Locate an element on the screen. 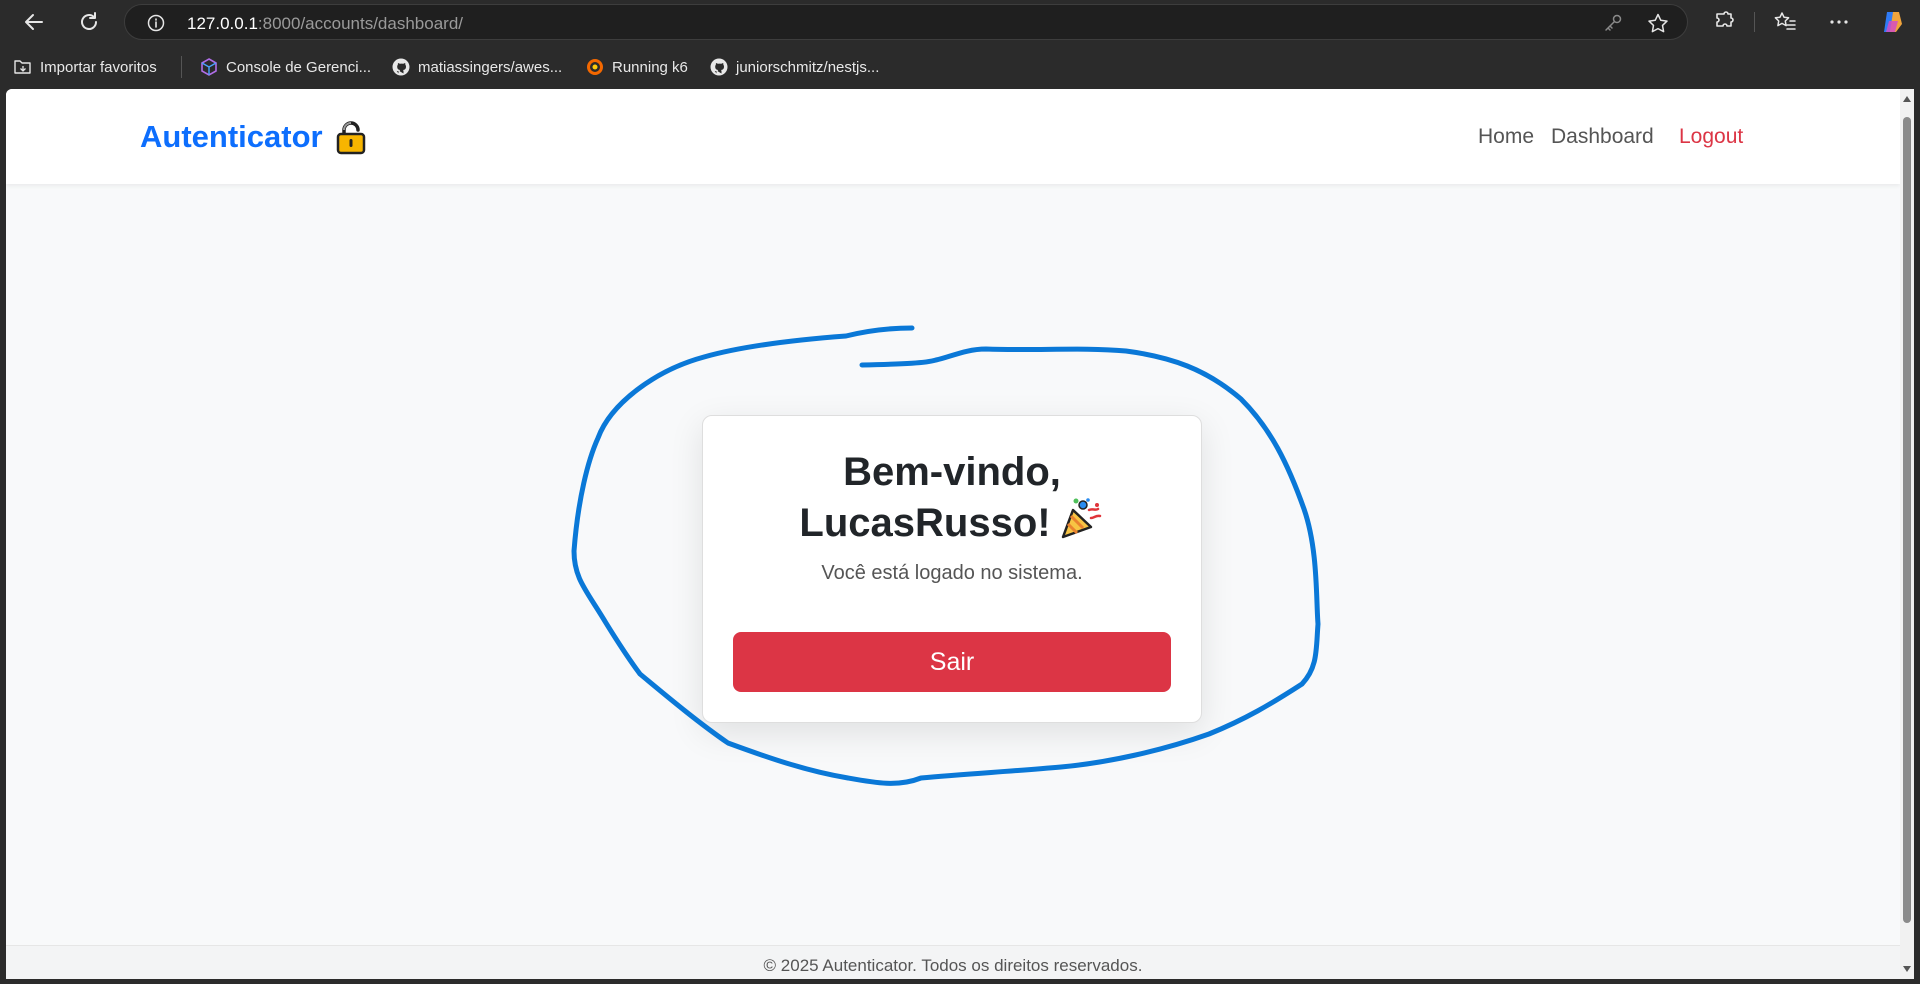 The image size is (1920, 984). welcome-subtitle: Você está logado no sistema. is located at coordinates (952, 573).